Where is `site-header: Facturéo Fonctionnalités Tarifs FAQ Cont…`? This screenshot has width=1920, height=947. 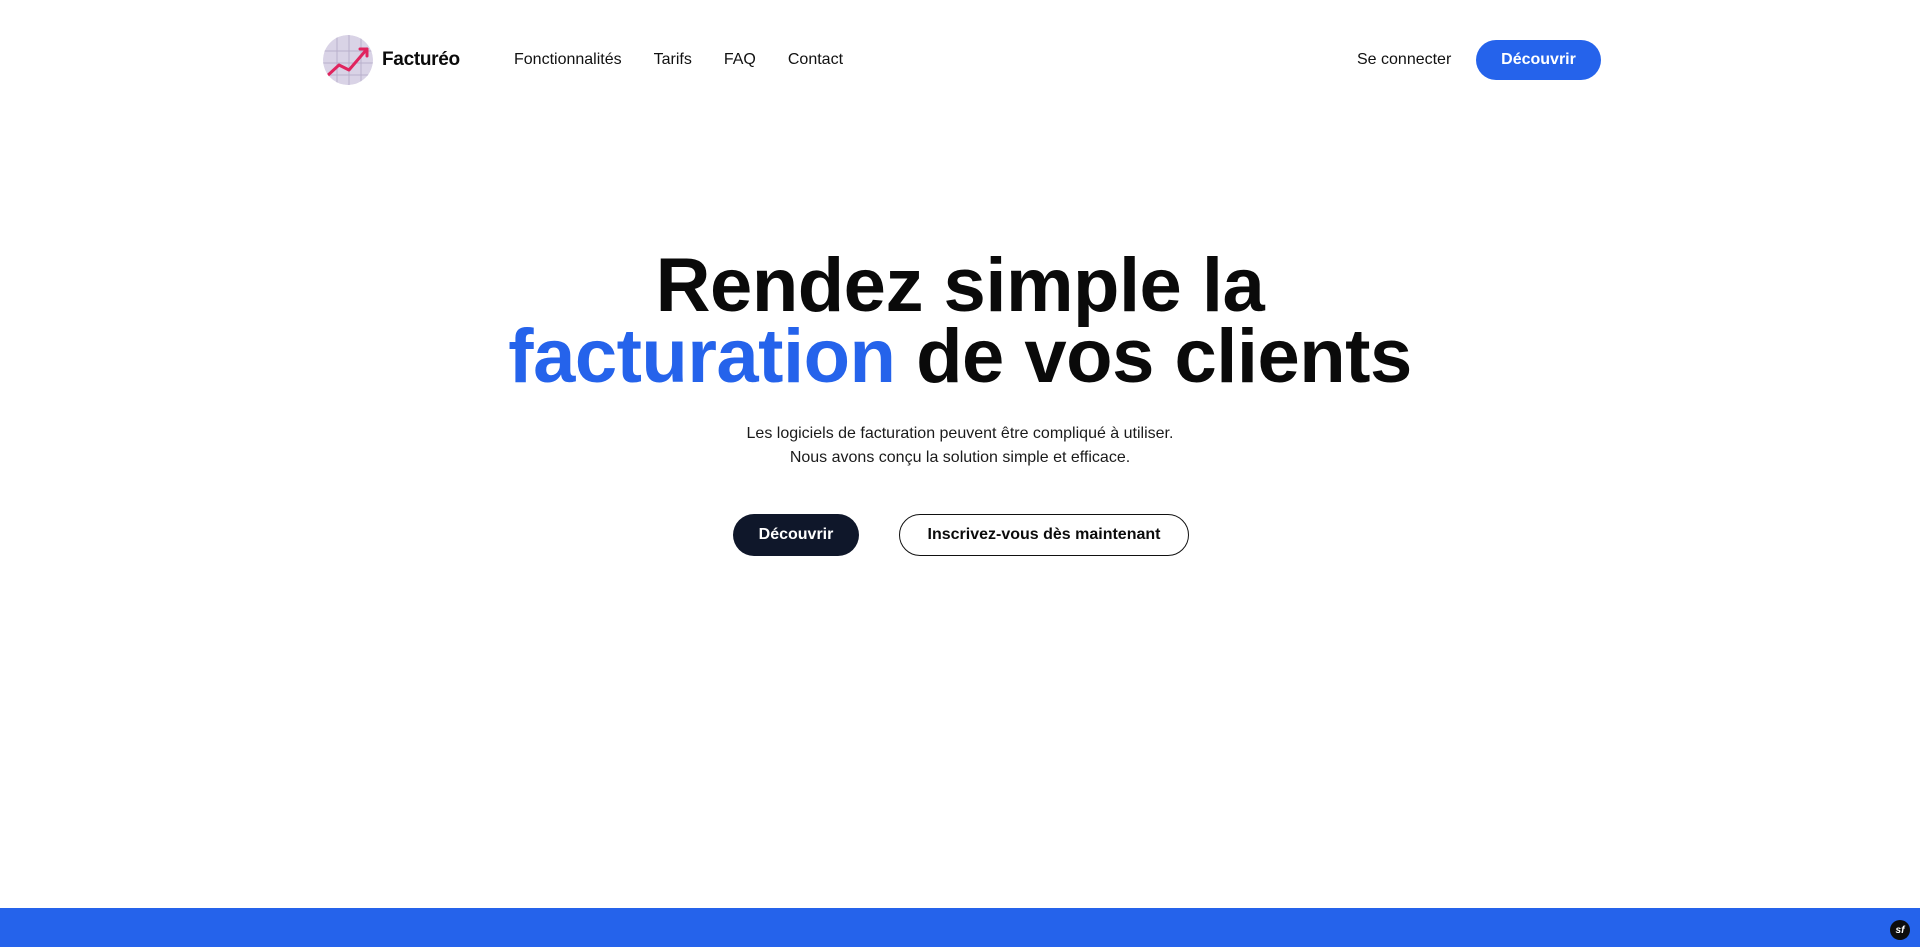 site-header: Facturéo Fonctionnalités Tarifs FAQ Cont… is located at coordinates (960, 60).